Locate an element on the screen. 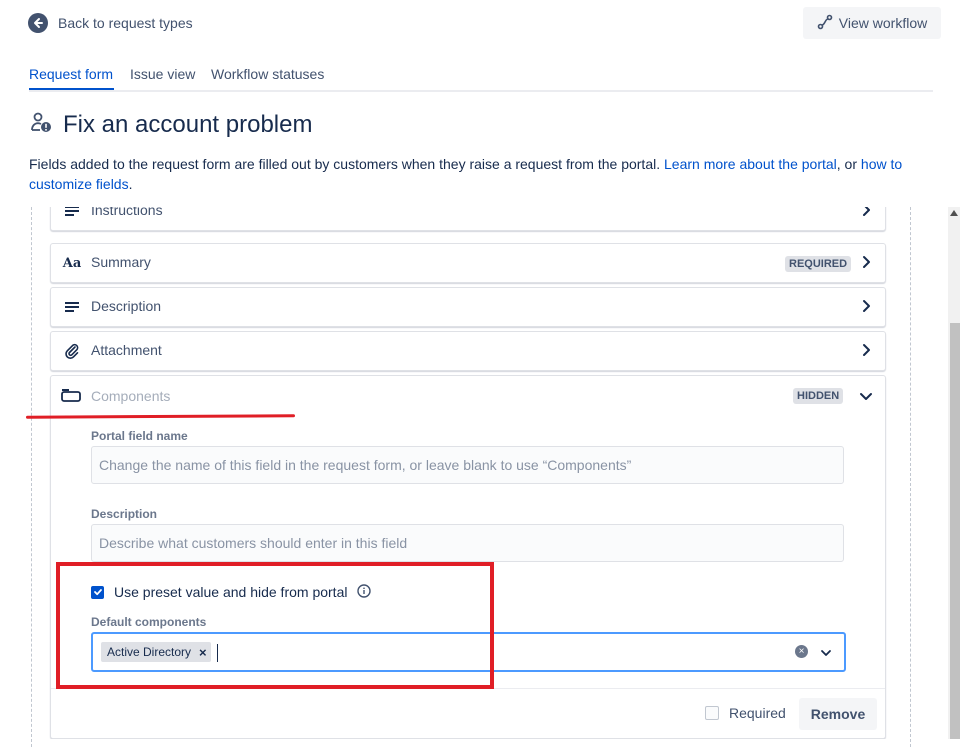  required-badge: REQUIRED is located at coordinates (818, 264).